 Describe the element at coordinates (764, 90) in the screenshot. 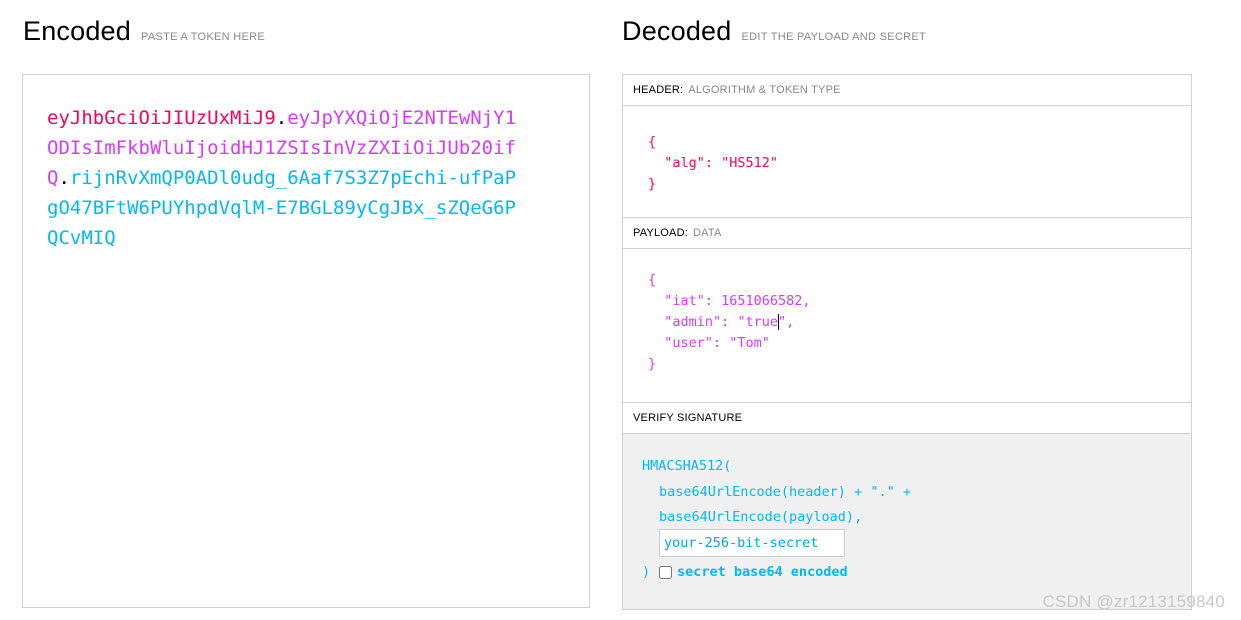

I see `header-section-sublabel: ALGORITHM & TOKEN TYPE` at that location.